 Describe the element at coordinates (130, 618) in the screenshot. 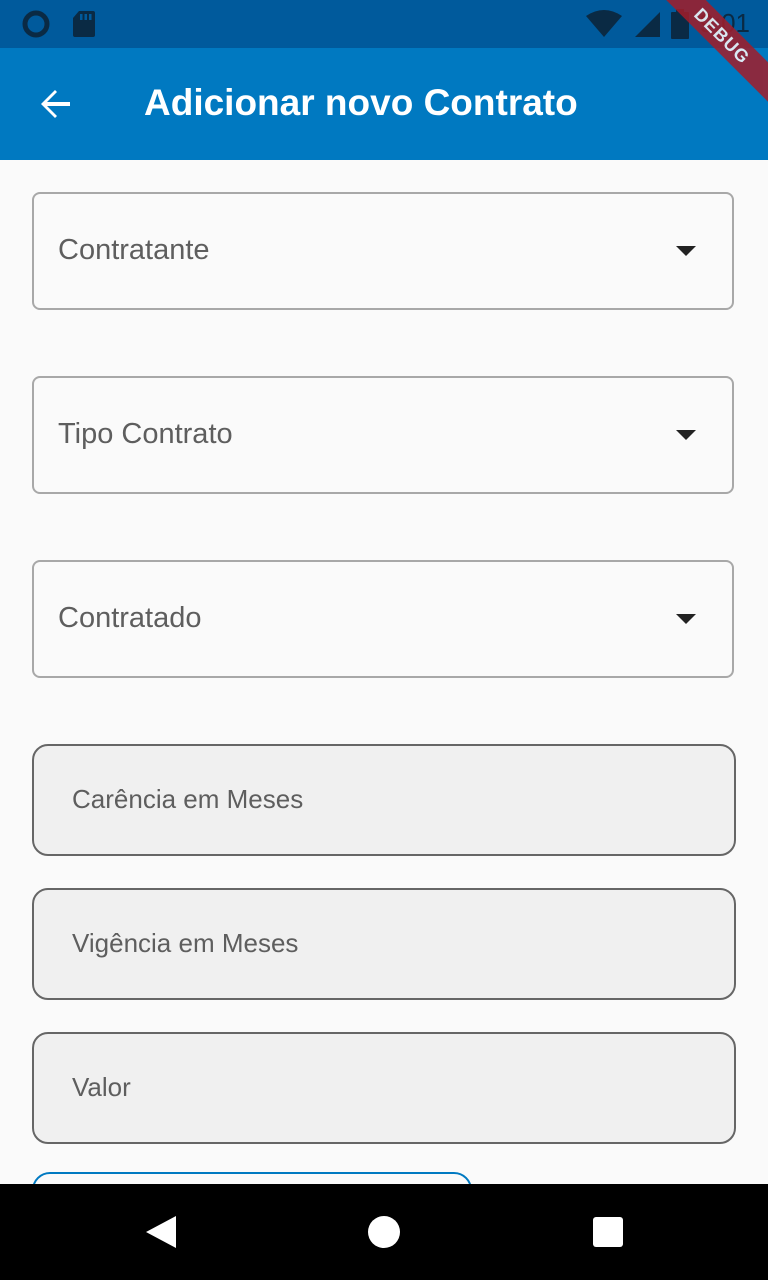

I see `dropdown-label: Contratado` at that location.